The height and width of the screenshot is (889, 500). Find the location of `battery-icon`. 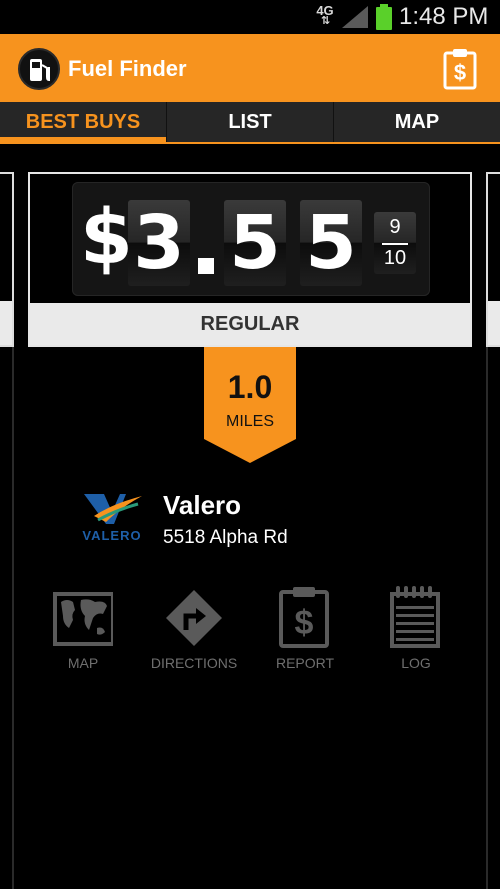

battery-icon is located at coordinates (384, 17).